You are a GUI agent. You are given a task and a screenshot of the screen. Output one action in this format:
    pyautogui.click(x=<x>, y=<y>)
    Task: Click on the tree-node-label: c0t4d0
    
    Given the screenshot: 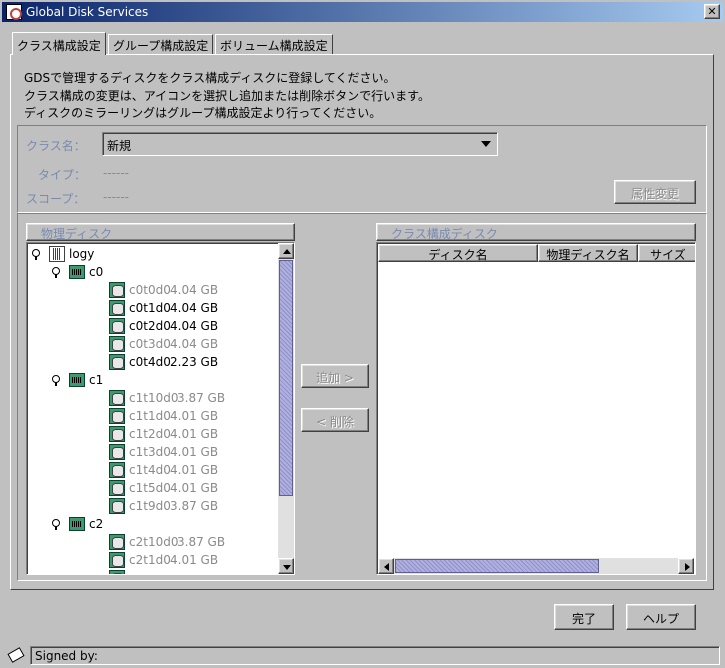 What is the action you would take?
    pyautogui.click(x=150, y=362)
    